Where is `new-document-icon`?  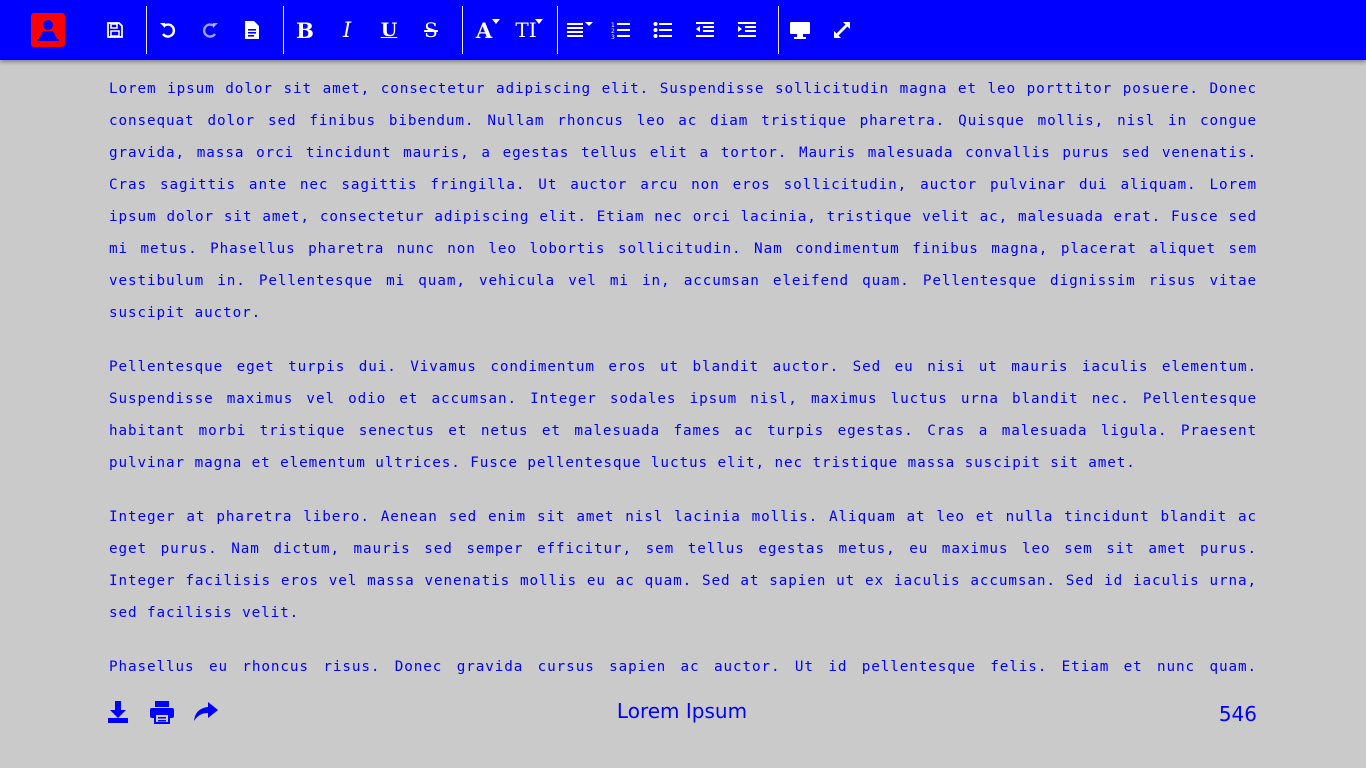
new-document-icon is located at coordinates (252, 30).